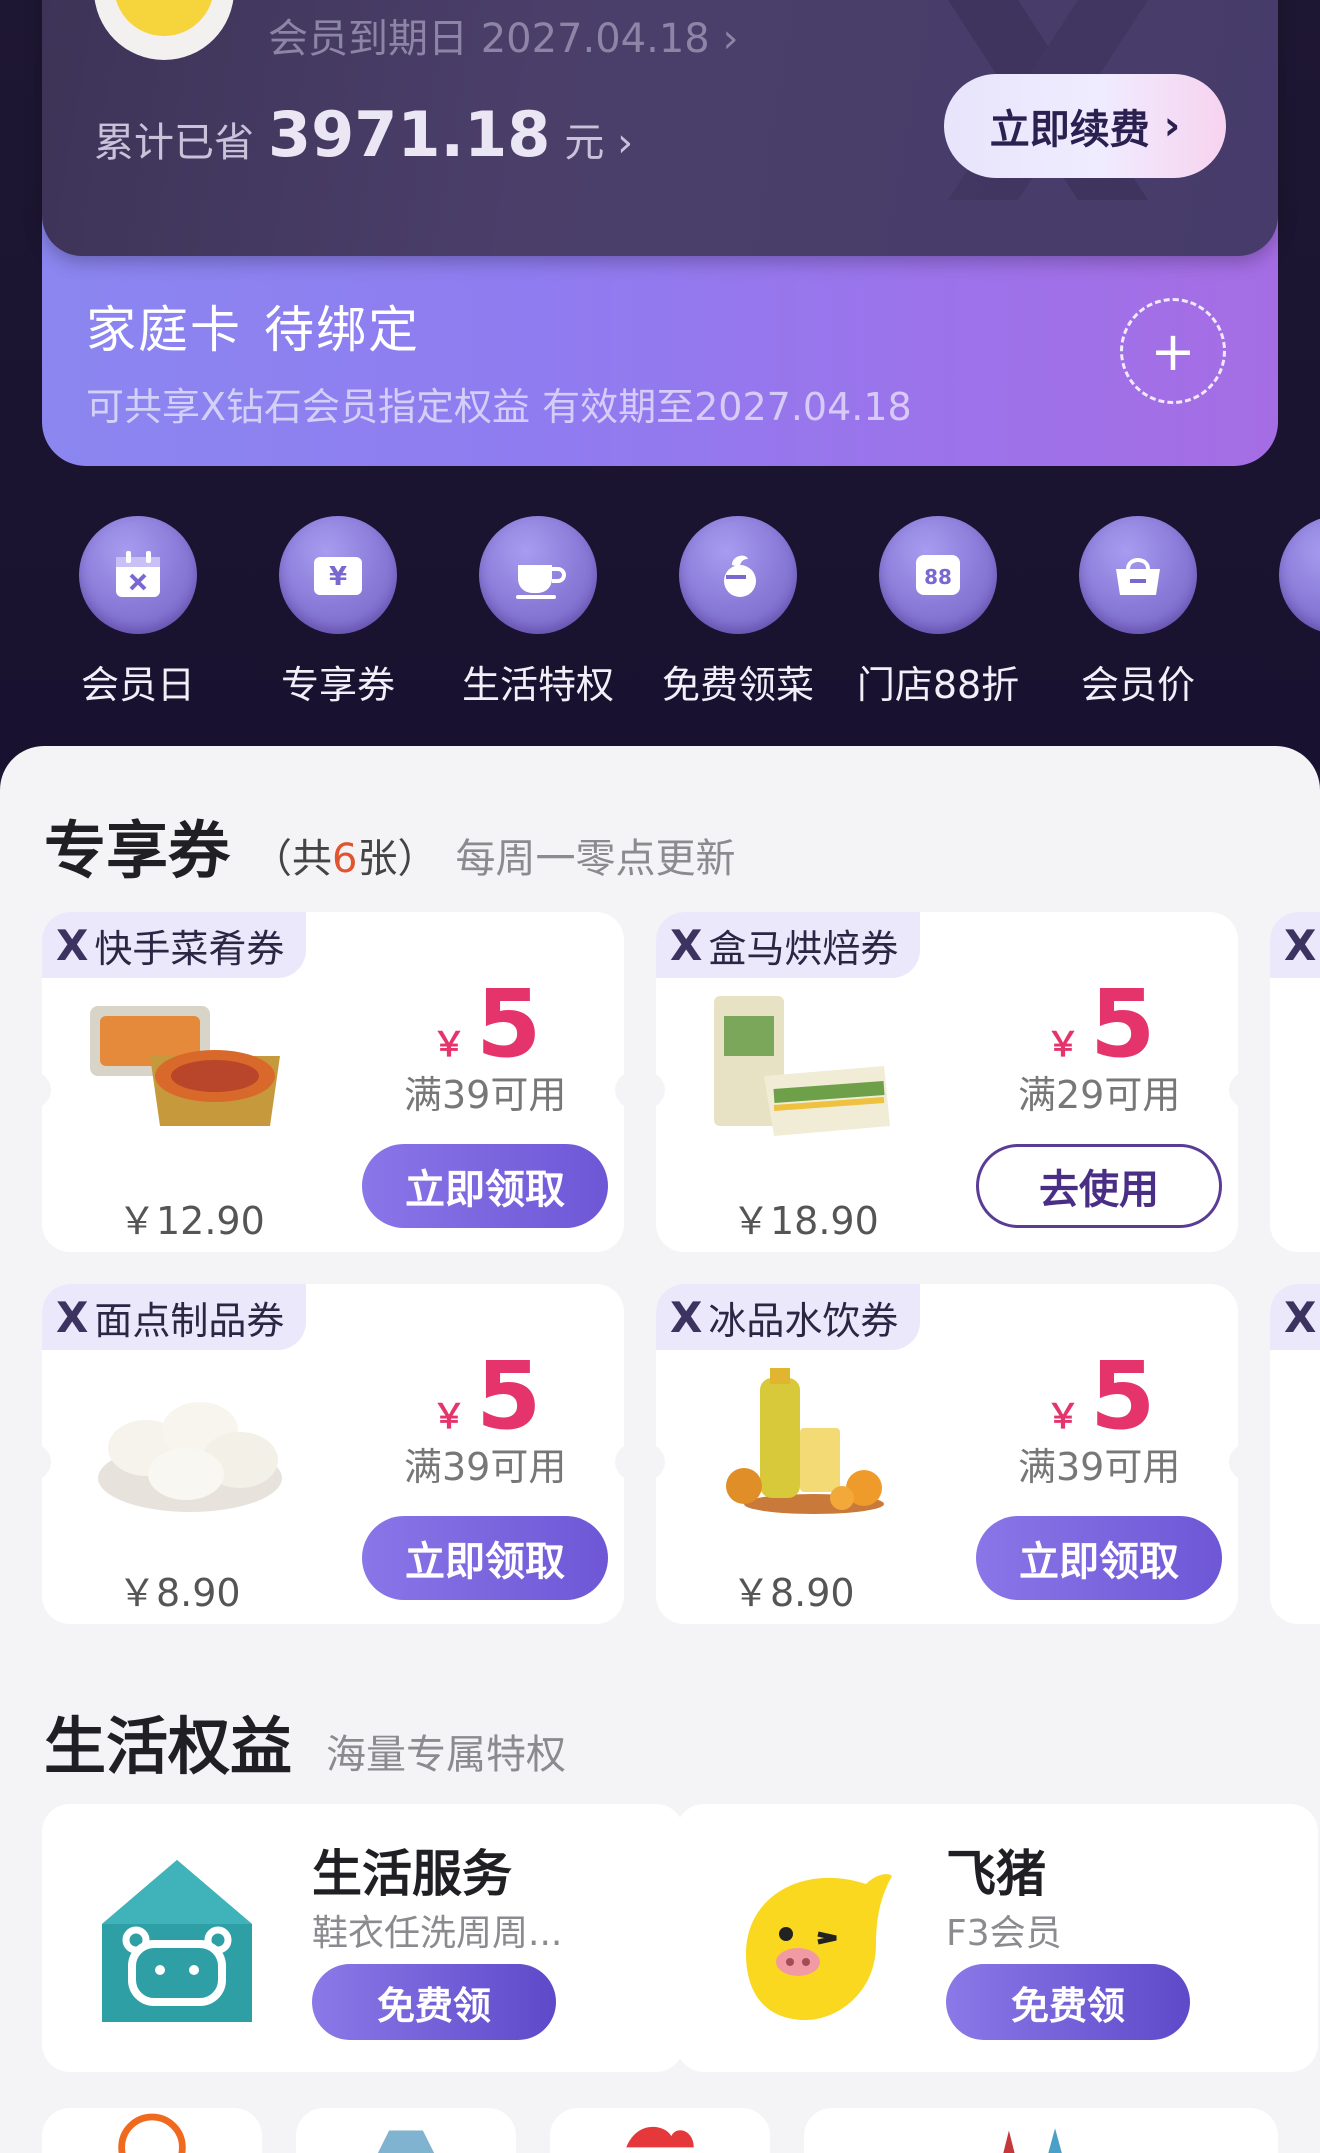  I want to click on coupon-card: X 面点制品券 ￥8.90 ￥ 5 满39可用 立即领取, so click(333, 1454).